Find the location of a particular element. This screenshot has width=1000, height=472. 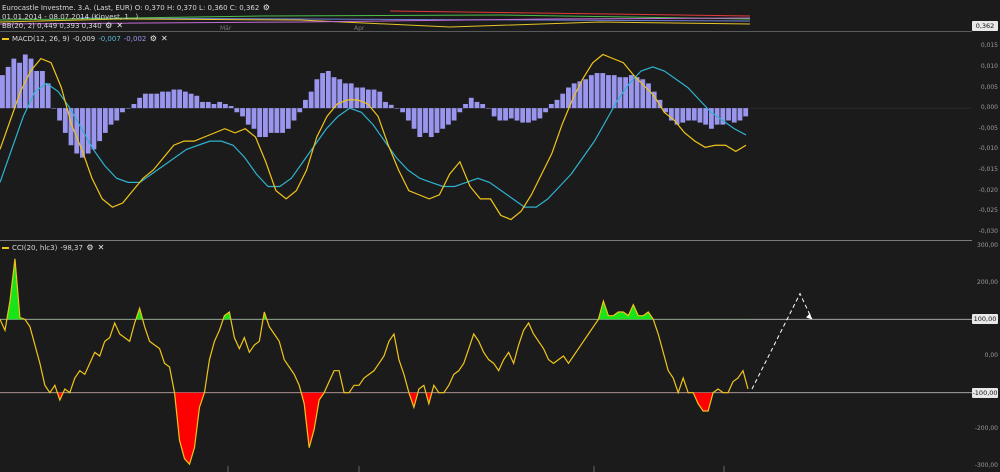

macd-y-tick-label: -0,025 is located at coordinates (988, 211).